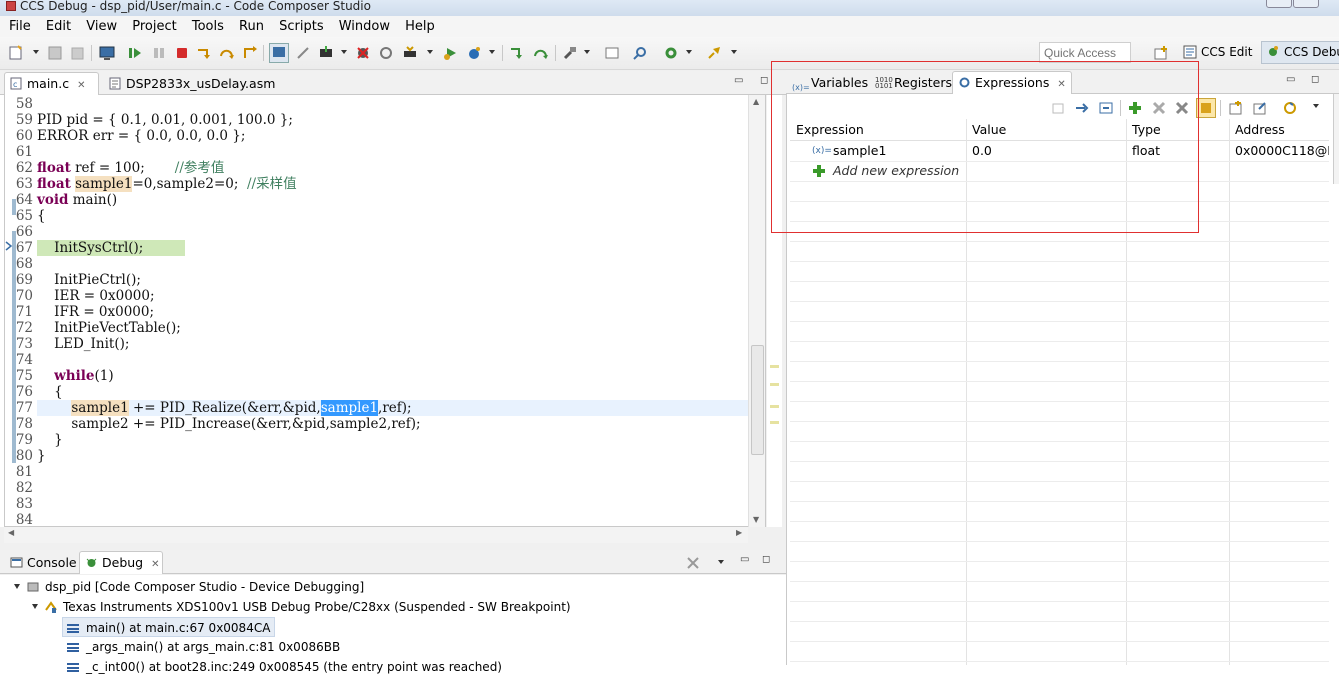 This screenshot has width=1339, height=677. I want to click on step-into-src-icon, so click(517, 53).